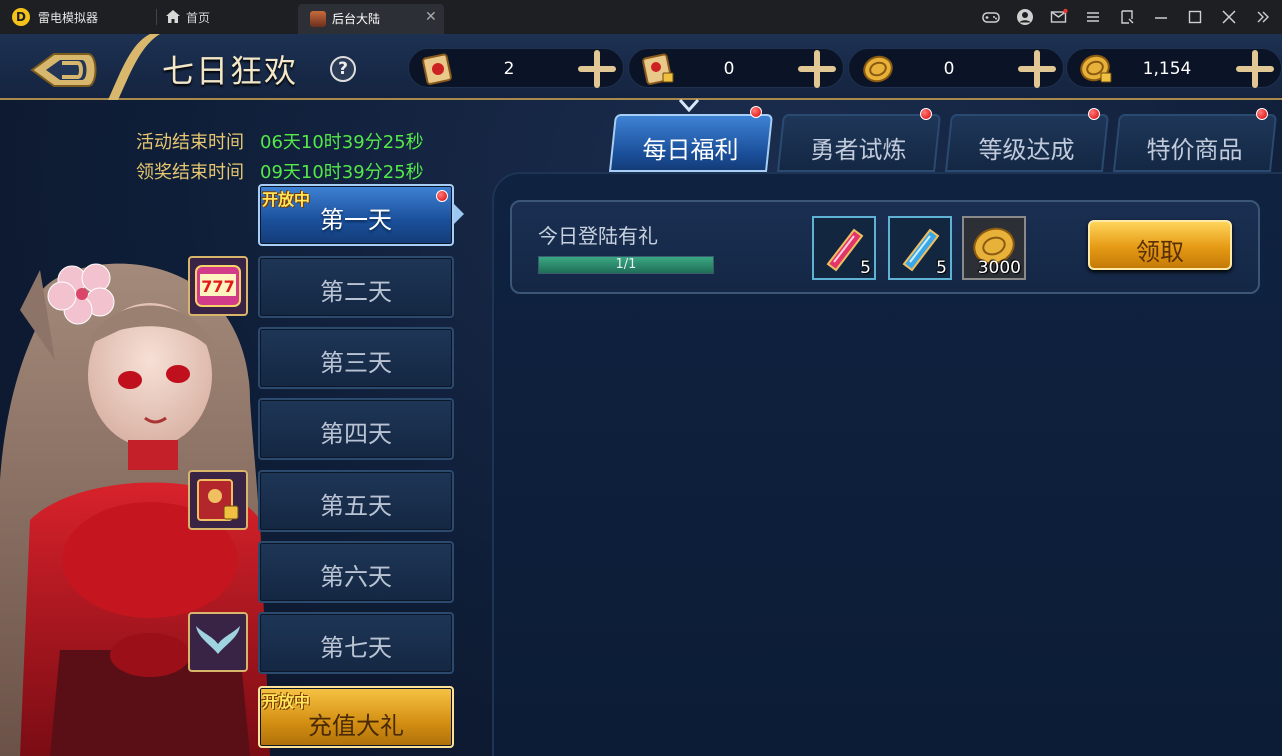 The height and width of the screenshot is (756, 1282). What do you see at coordinates (1194, 150) in the screenshot?
I see `tab-label: 特价商品` at bounding box center [1194, 150].